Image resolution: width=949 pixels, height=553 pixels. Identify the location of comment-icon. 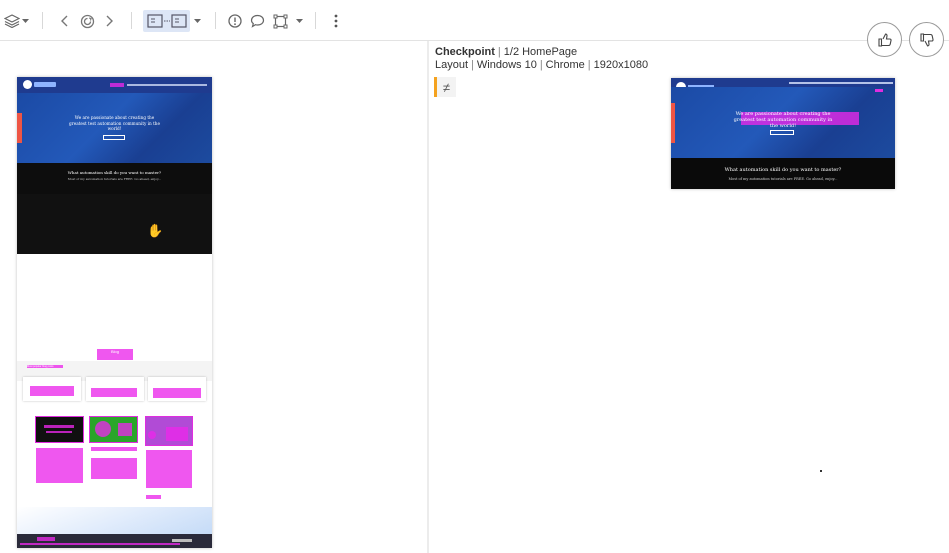
(257, 21).